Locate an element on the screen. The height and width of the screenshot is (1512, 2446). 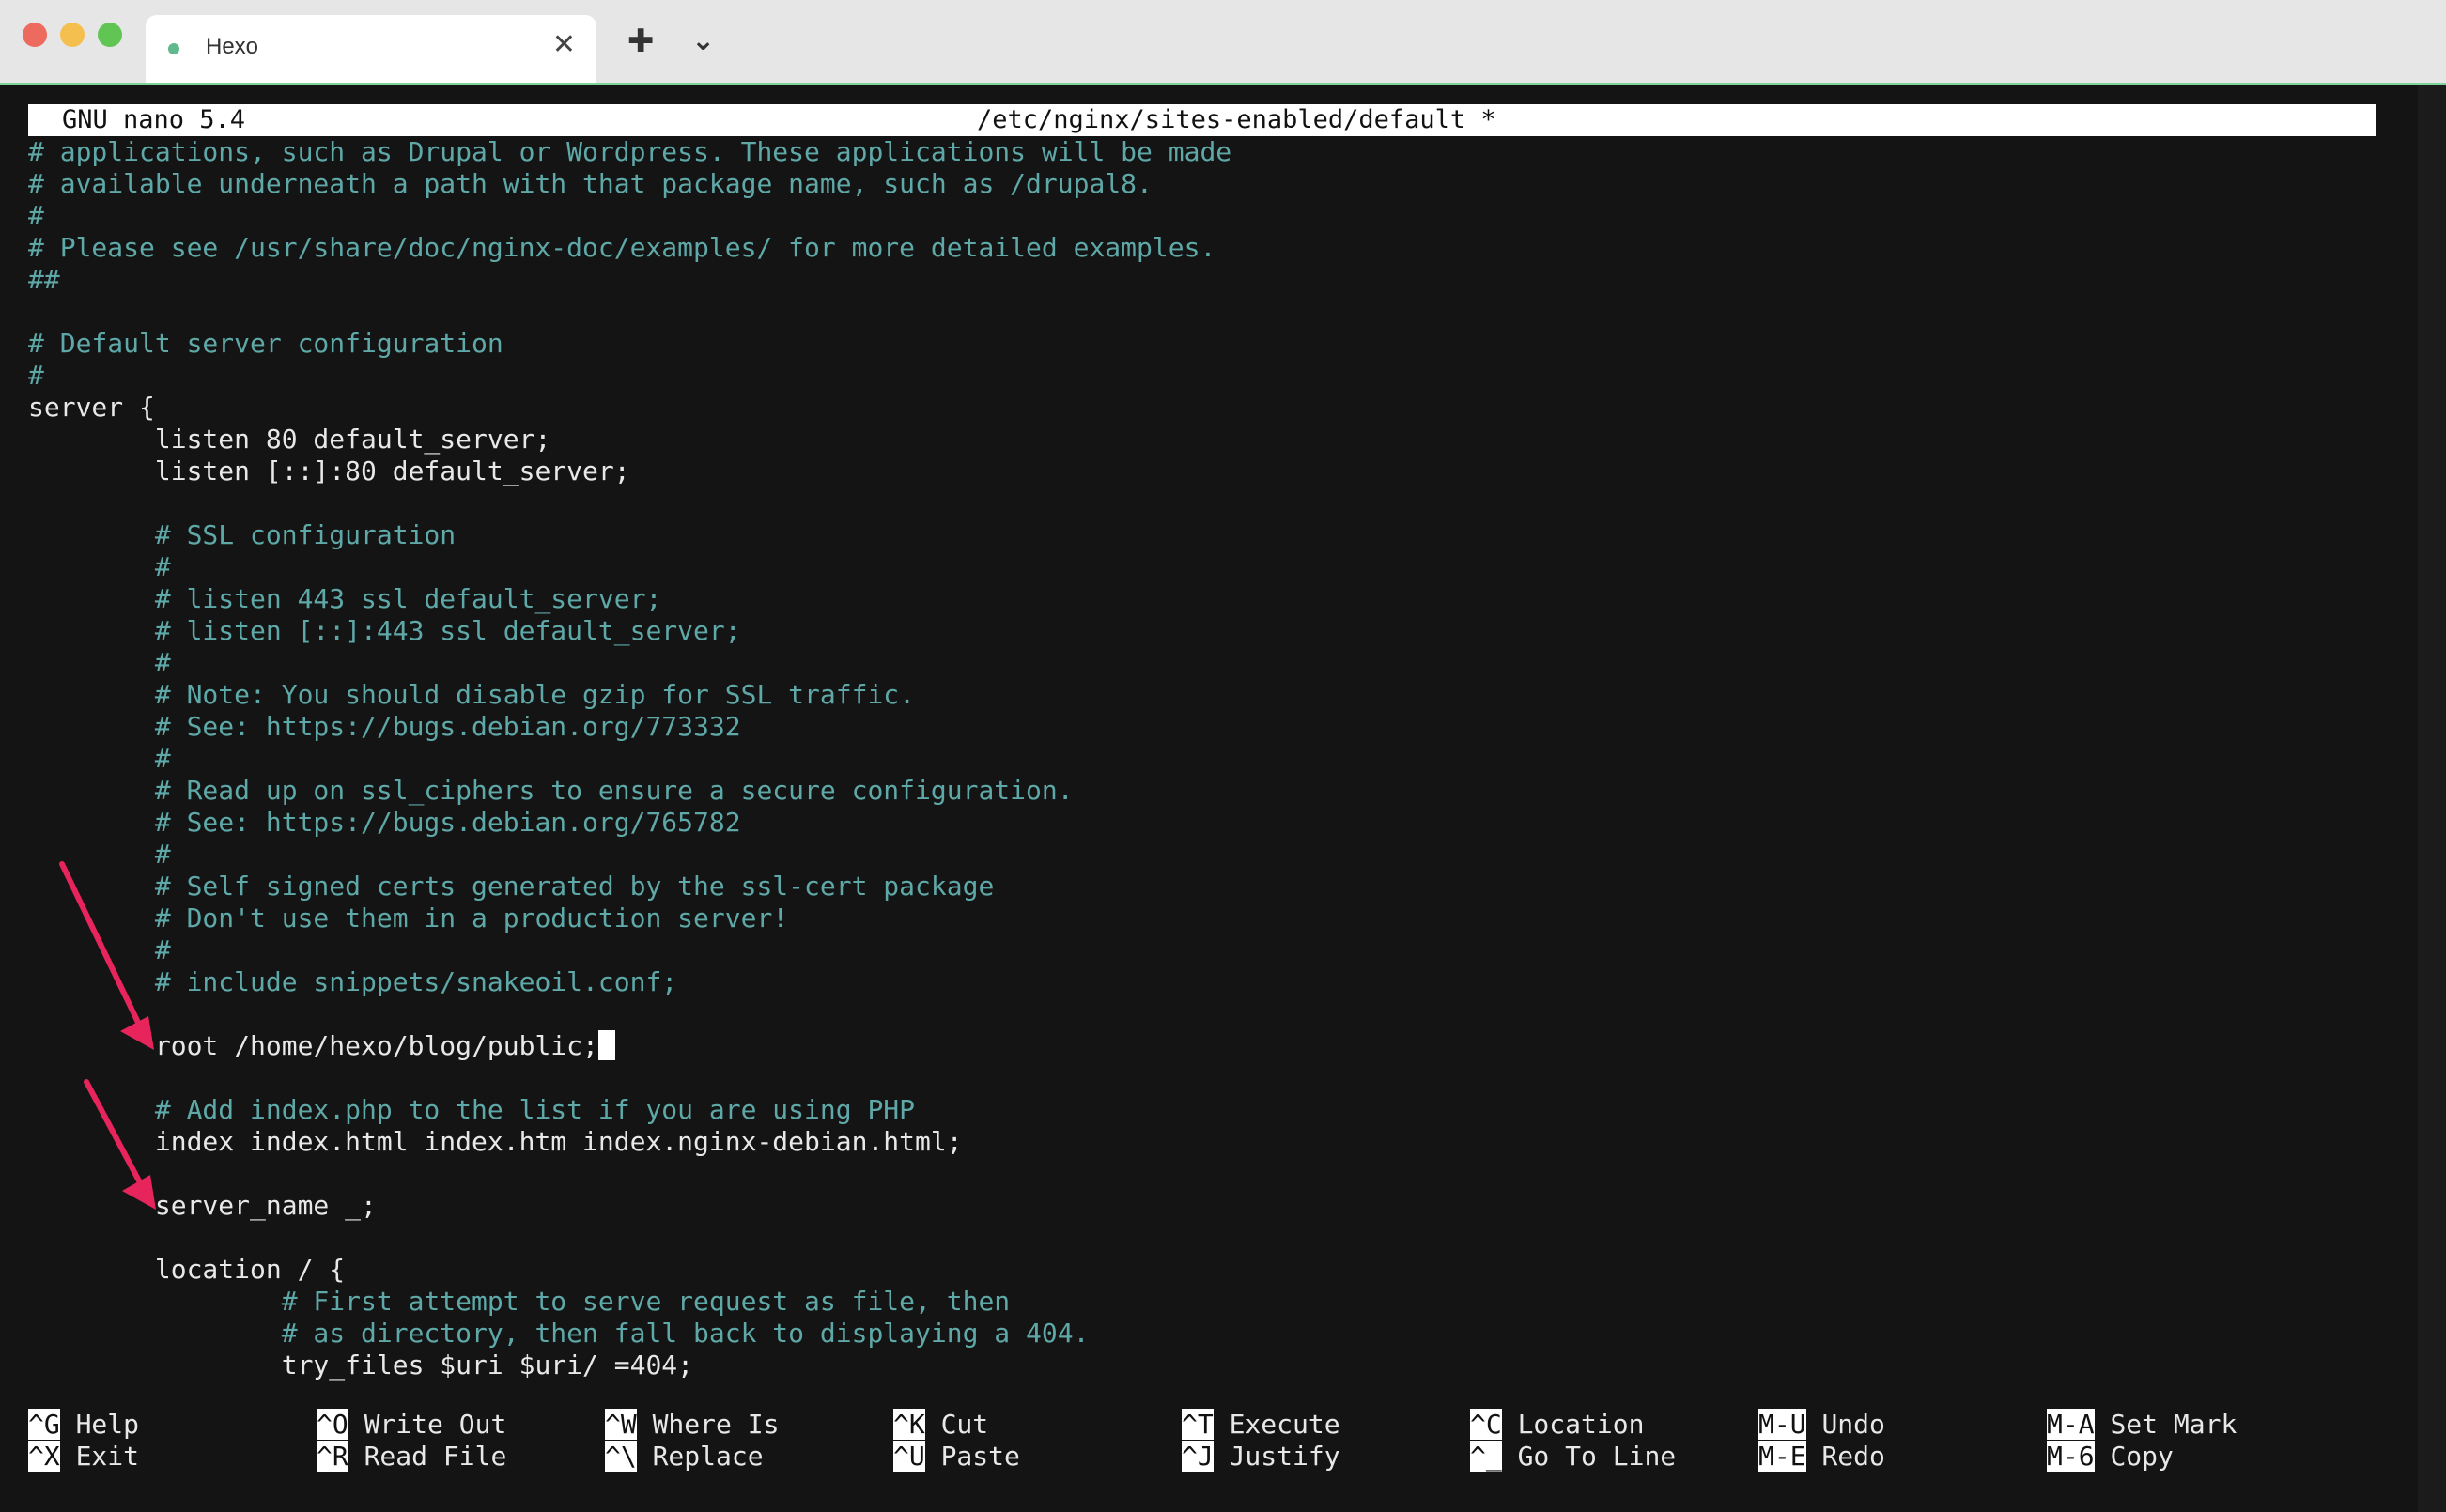
shortcut-key: ^J is located at coordinates (1198, 1456).